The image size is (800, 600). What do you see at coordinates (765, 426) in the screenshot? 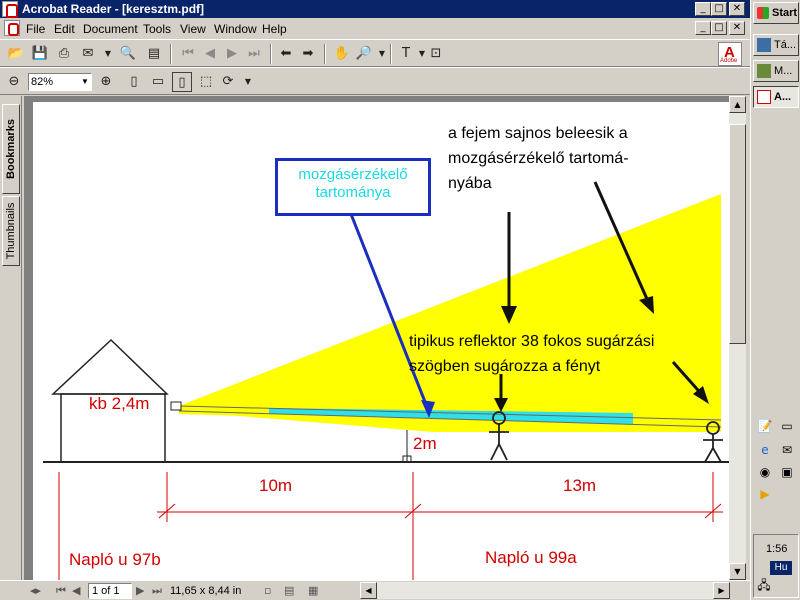
I see `show-desktop-icon: 📝` at bounding box center [765, 426].